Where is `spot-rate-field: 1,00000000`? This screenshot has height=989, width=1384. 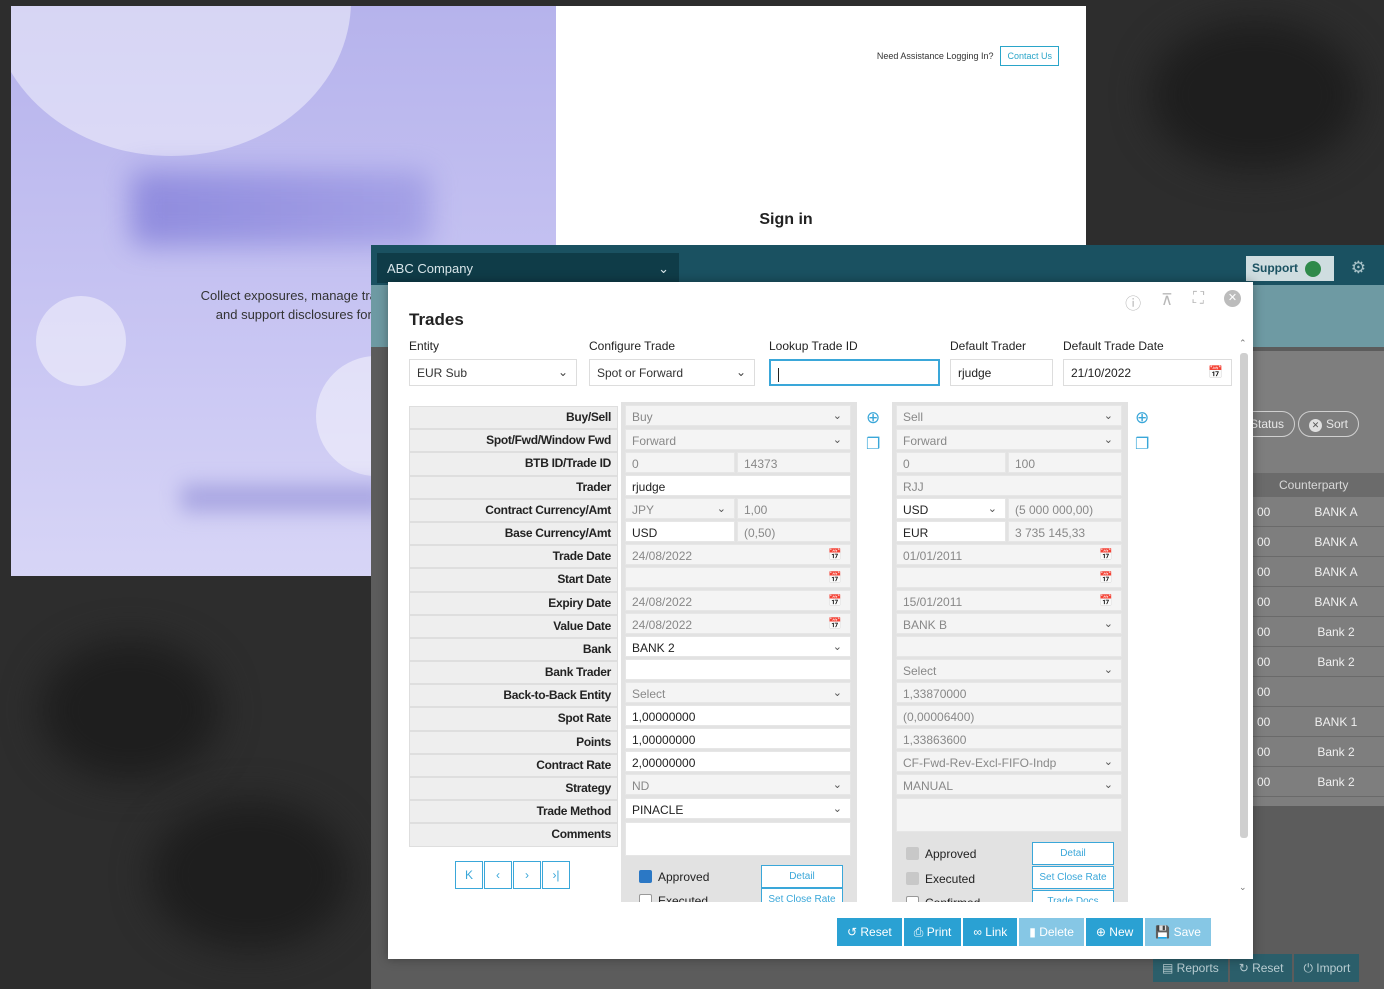
spot-rate-field: 1,00000000 is located at coordinates (738, 715).